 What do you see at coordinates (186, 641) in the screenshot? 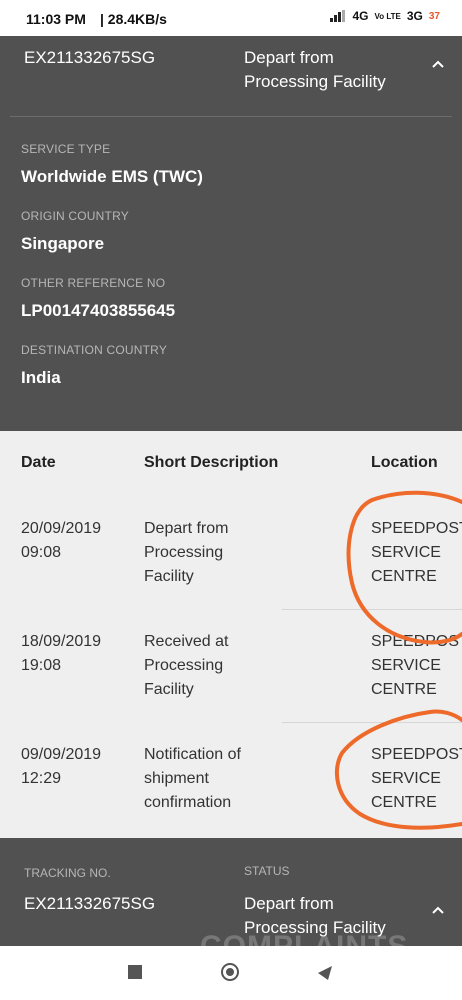
I see `event-description-line: Received at` at bounding box center [186, 641].